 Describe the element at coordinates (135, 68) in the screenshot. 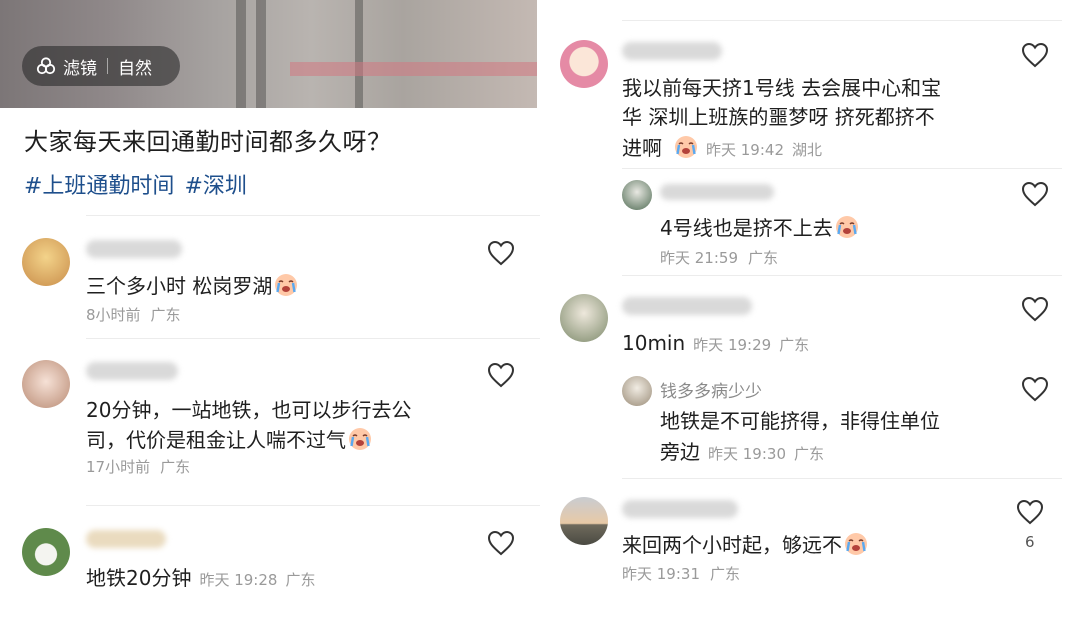

I see `filter-value: 自然` at that location.